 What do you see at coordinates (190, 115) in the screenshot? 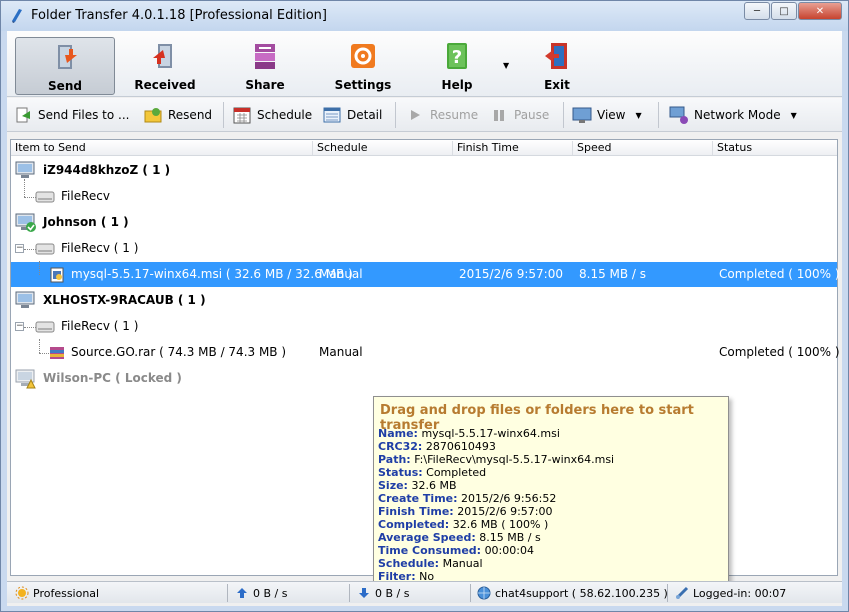
I see `resend-label: Resend` at bounding box center [190, 115].